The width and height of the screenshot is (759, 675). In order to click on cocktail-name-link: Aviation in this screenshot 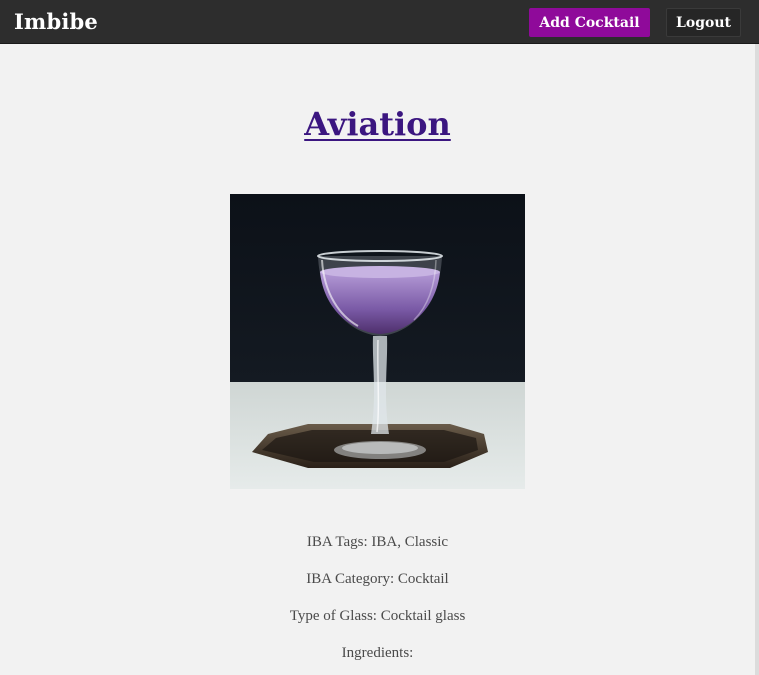, I will do `click(377, 124)`.